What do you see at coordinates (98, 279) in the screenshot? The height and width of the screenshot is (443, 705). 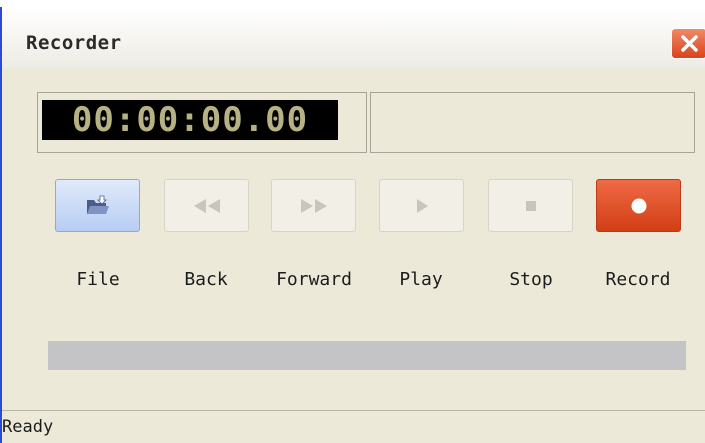 I see `file-label: File` at bounding box center [98, 279].